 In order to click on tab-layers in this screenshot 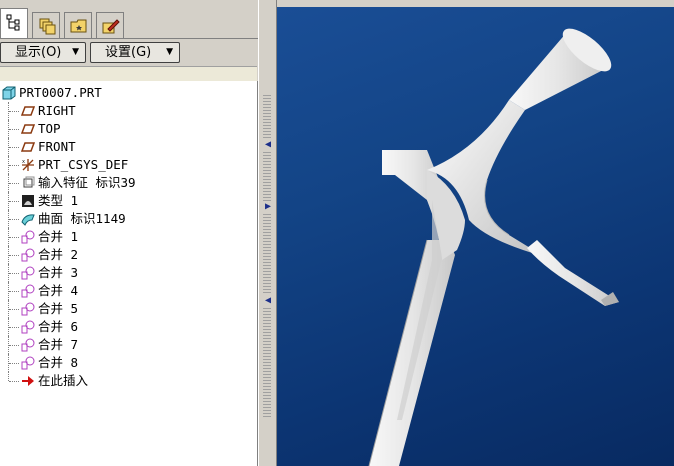, I will do `click(46, 25)`.